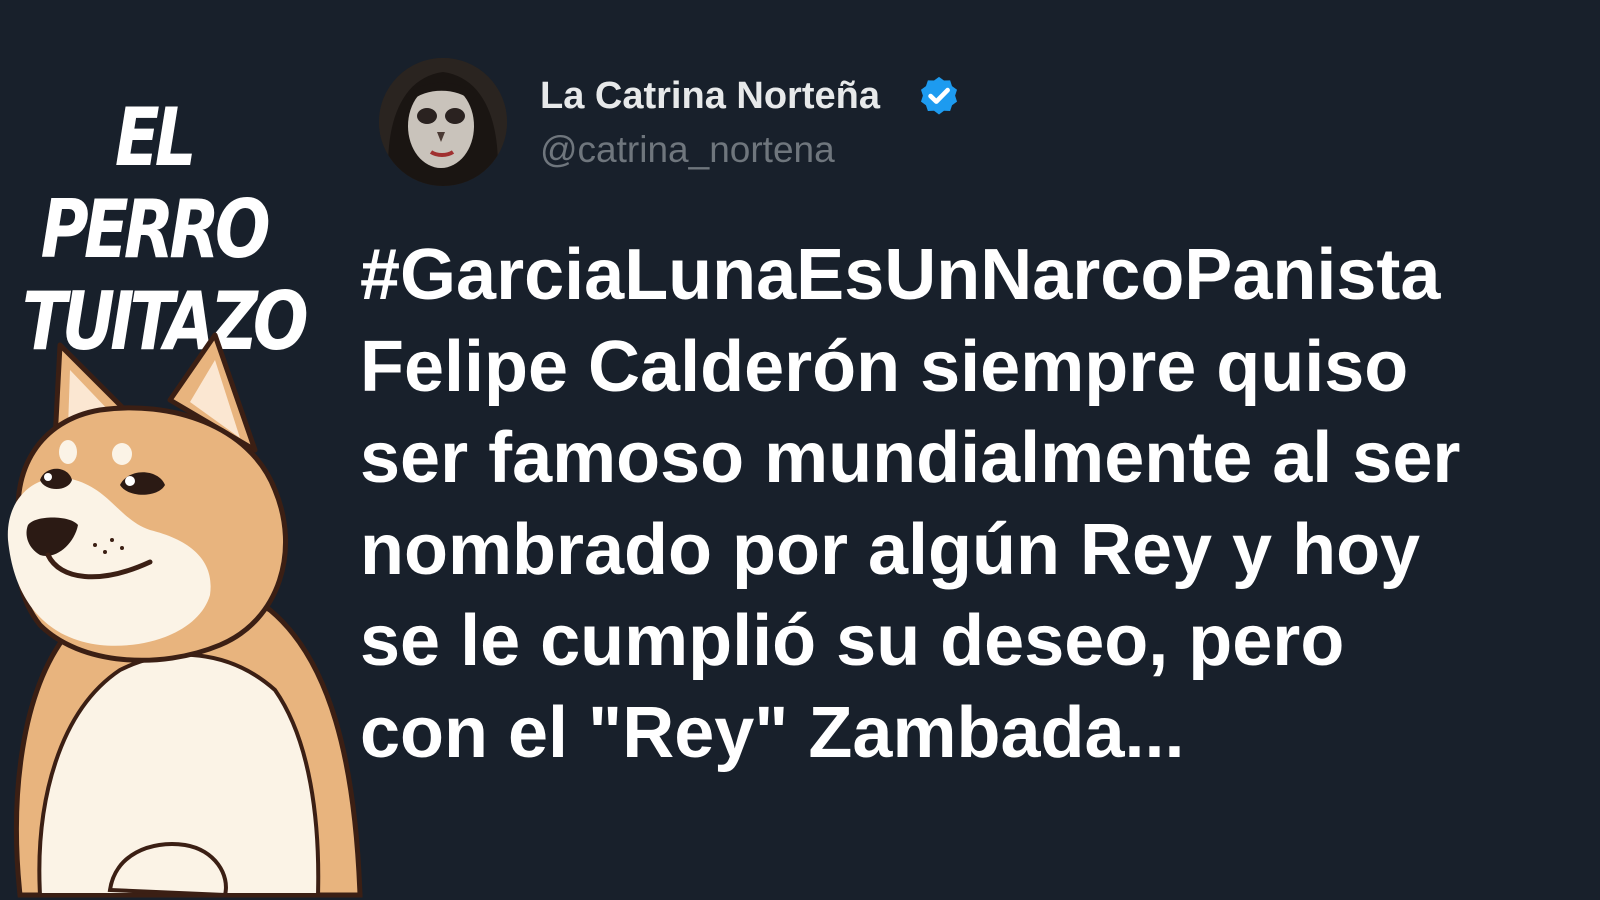 The width and height of the screenshot is (1600, 900). I want to click on verified-badge-icon, so click(939, 95).